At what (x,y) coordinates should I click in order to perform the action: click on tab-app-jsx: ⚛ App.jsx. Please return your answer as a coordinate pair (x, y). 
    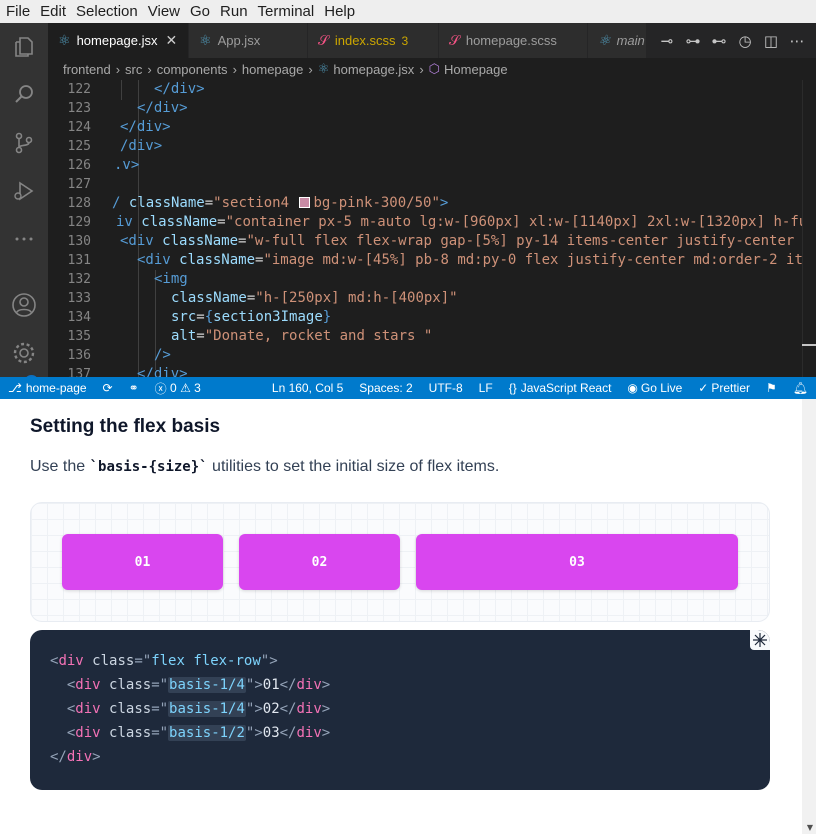
    Looking at the image, I should click on (248, 40).